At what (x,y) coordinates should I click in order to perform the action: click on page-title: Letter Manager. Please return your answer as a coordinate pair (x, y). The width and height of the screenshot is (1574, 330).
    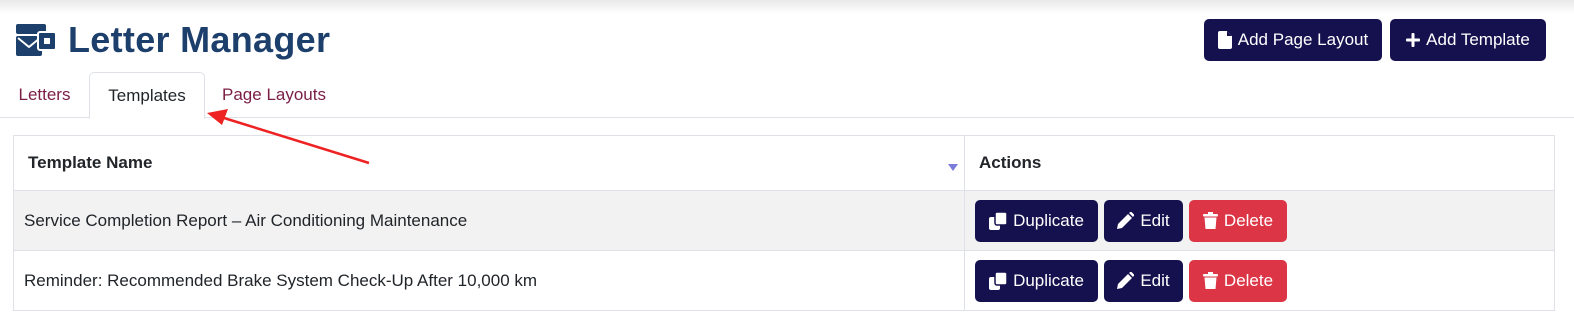
    Looking at the image, I should click on (199, 39).